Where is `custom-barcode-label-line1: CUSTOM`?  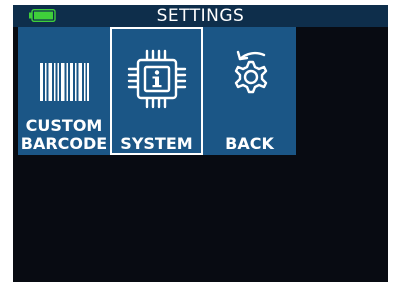 custom-barcode-label-line1: CUSTOM is located at coordinates (64, 125).